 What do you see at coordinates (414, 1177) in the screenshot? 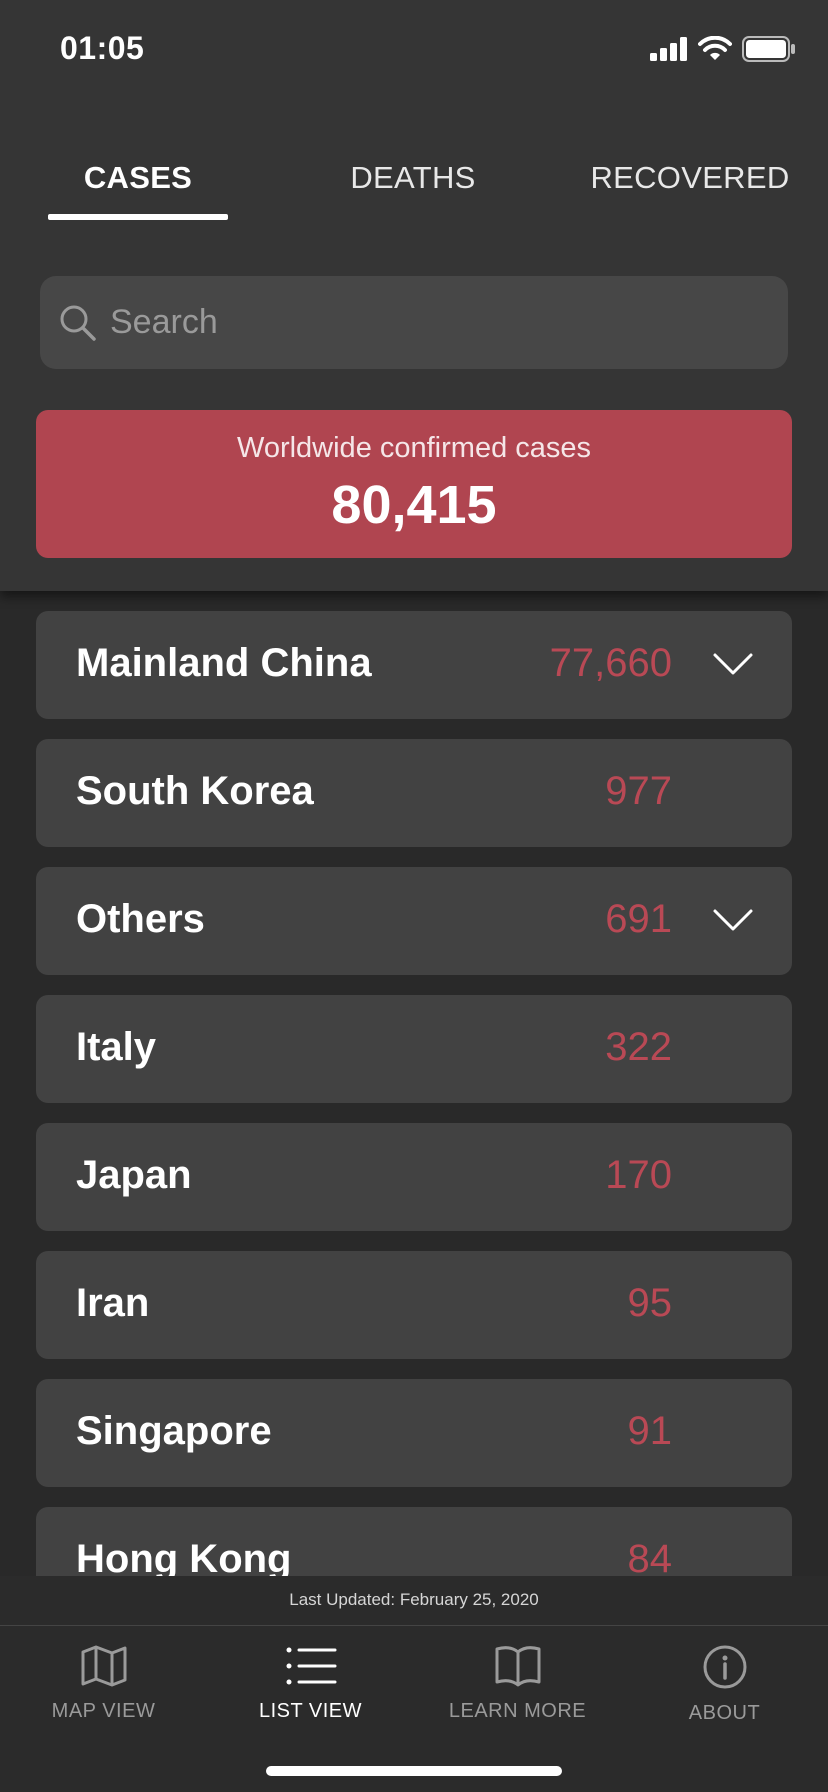
I see `list-item: Japan 170` at bounding box center [414, 1177].